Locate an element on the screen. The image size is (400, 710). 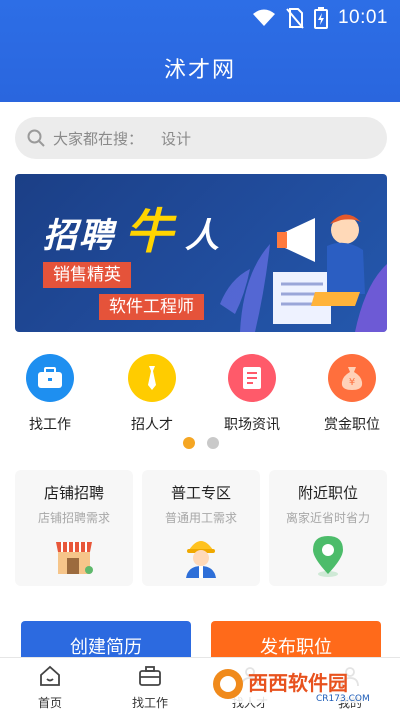
quick-hire: 招人才 is located at coordinates (152, 394).